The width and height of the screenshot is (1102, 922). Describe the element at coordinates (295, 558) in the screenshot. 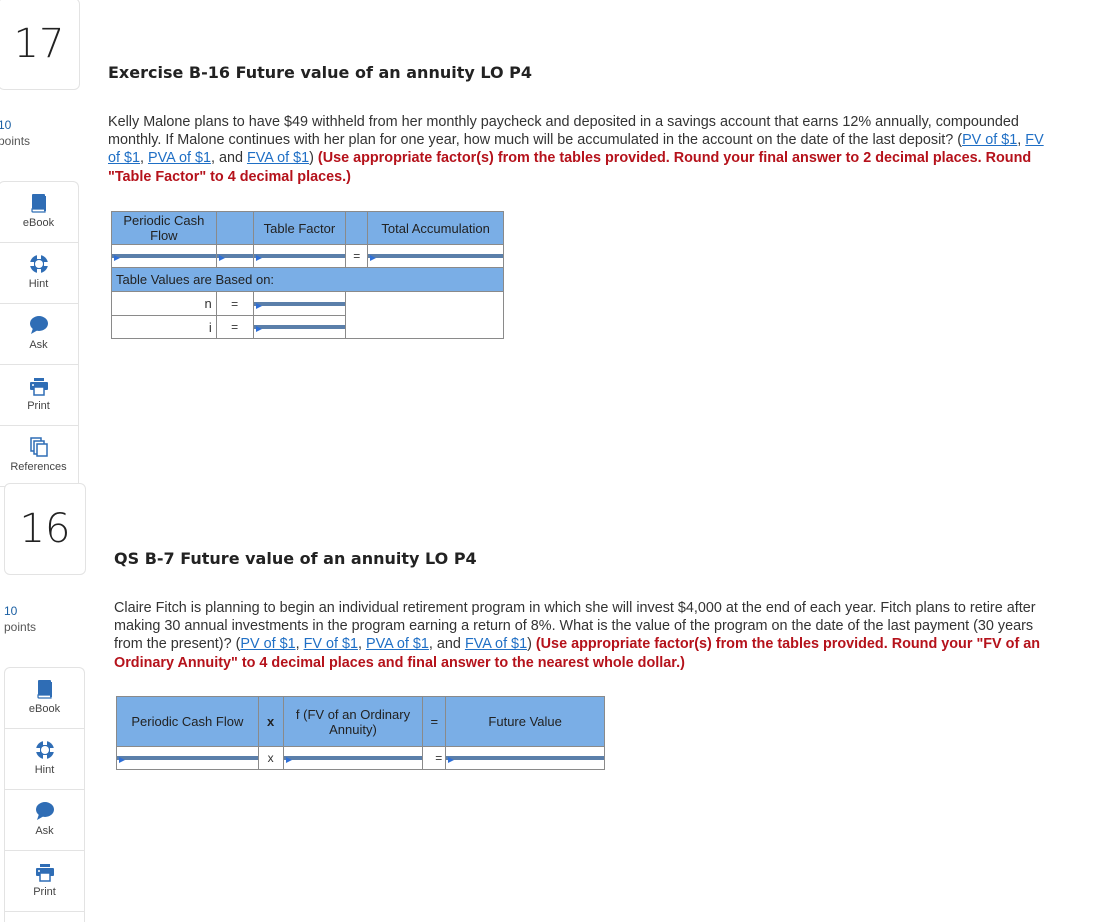

I see `question-title: QS B-7 Future value of an annuity LO P4` at that location.